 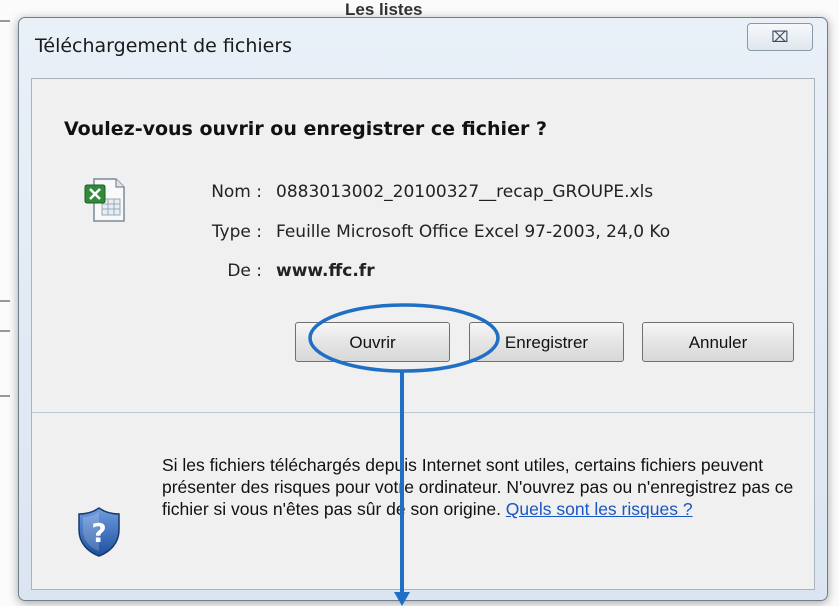 What do you see at coordinates (423, 45) in the screenshot?
I see `title-bar: Téléchargement de fichiers ⌧` at bounding box center [423, 45].